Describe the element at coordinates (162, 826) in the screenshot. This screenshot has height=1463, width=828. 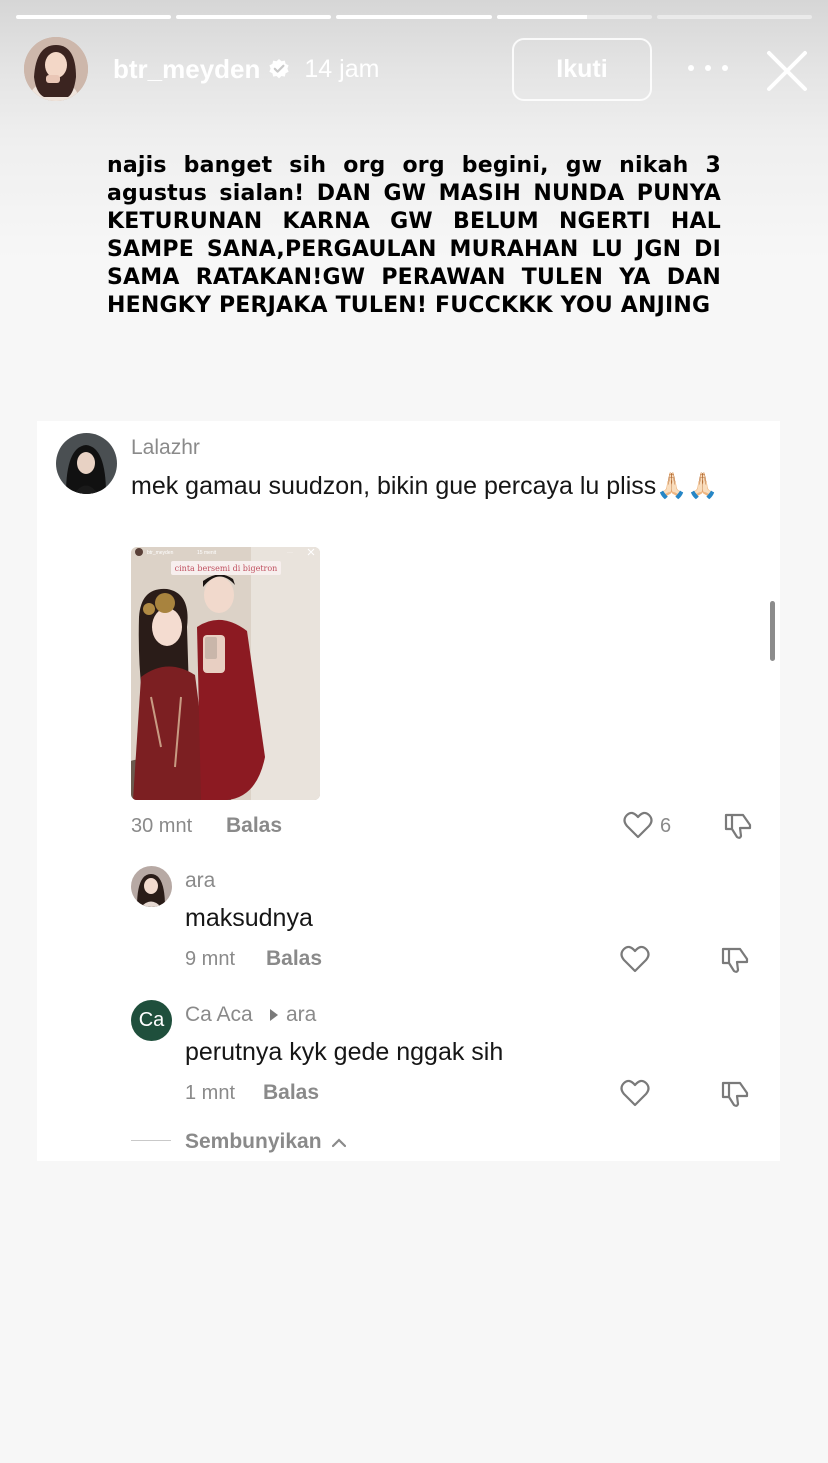
I see `comment-time: 30 mnt` at that location.